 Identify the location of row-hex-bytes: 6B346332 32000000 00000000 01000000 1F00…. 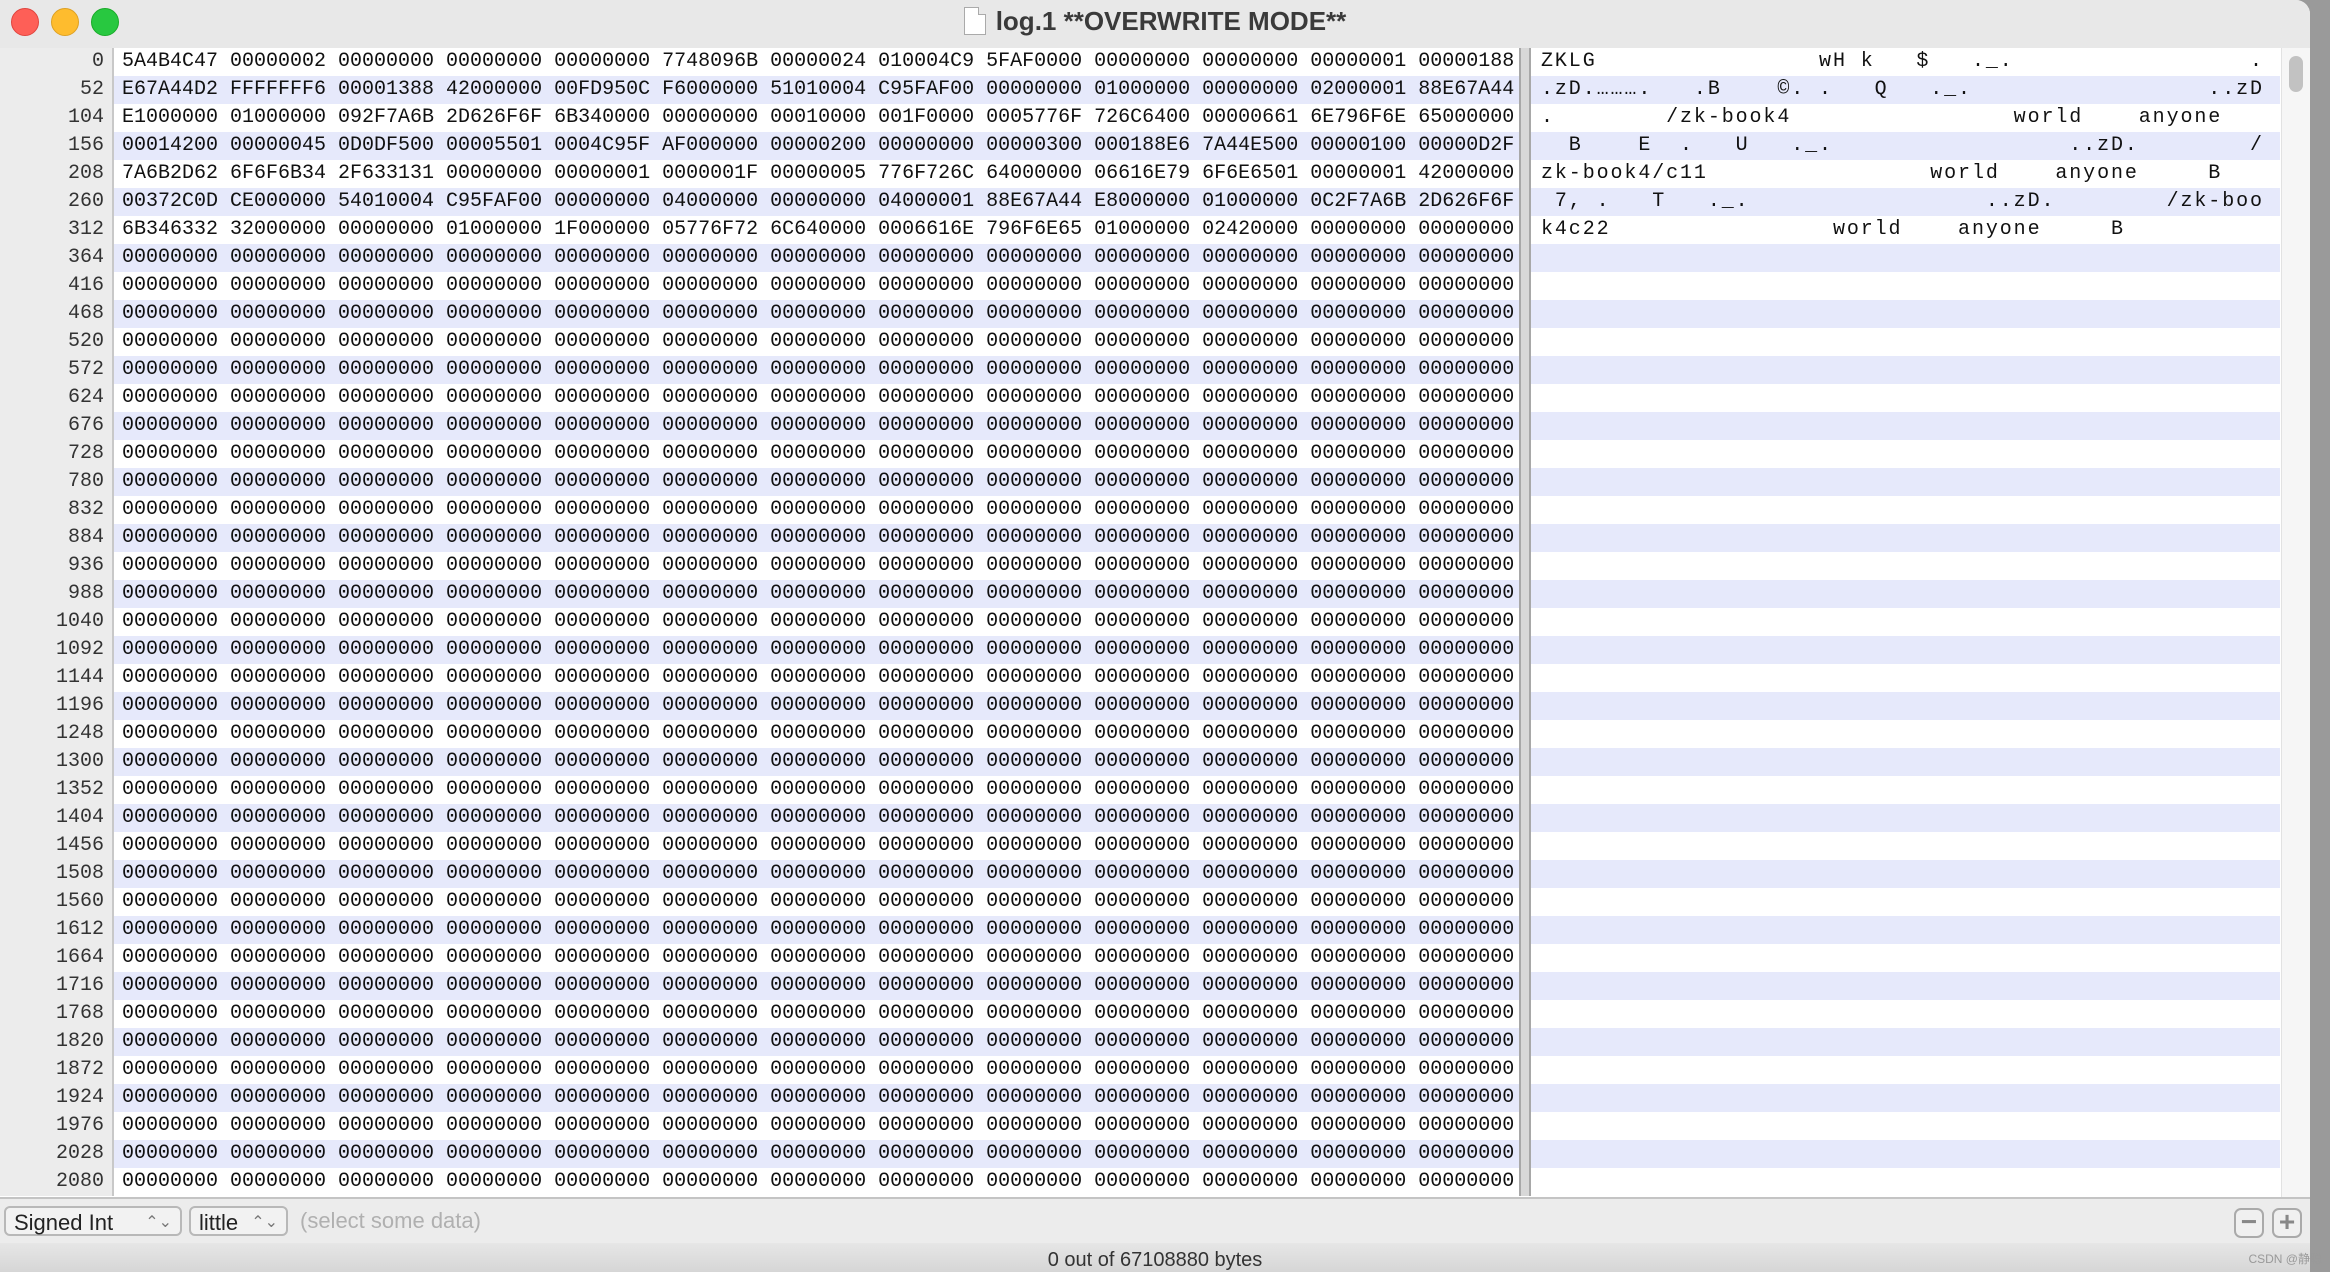
(816, 230).